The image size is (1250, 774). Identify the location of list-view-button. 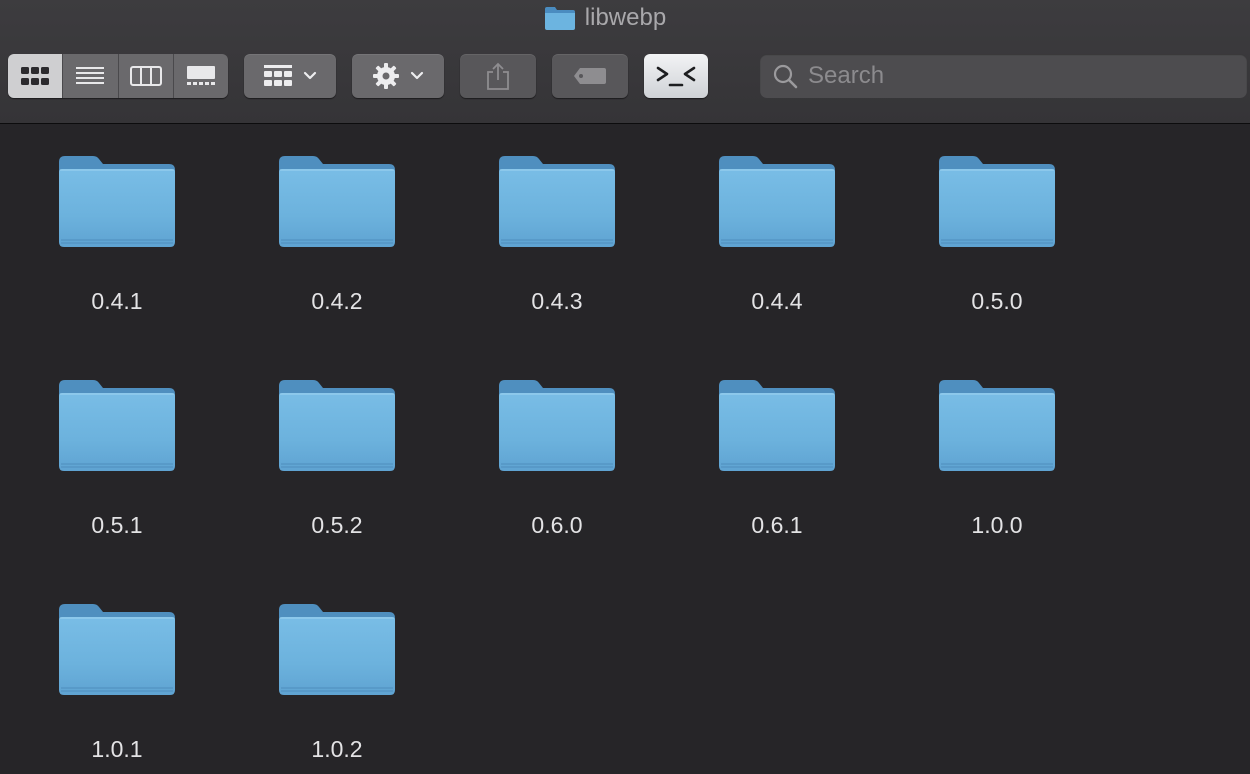
(90, 76).